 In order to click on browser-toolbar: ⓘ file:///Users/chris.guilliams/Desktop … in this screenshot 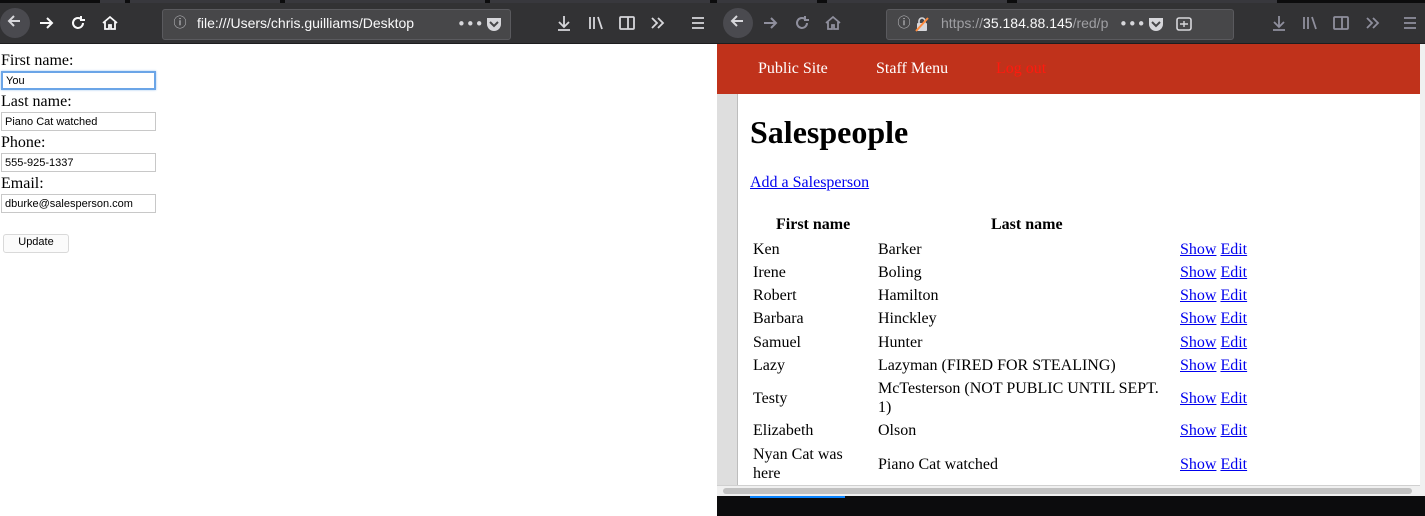, I will do `click(358, 23)`.